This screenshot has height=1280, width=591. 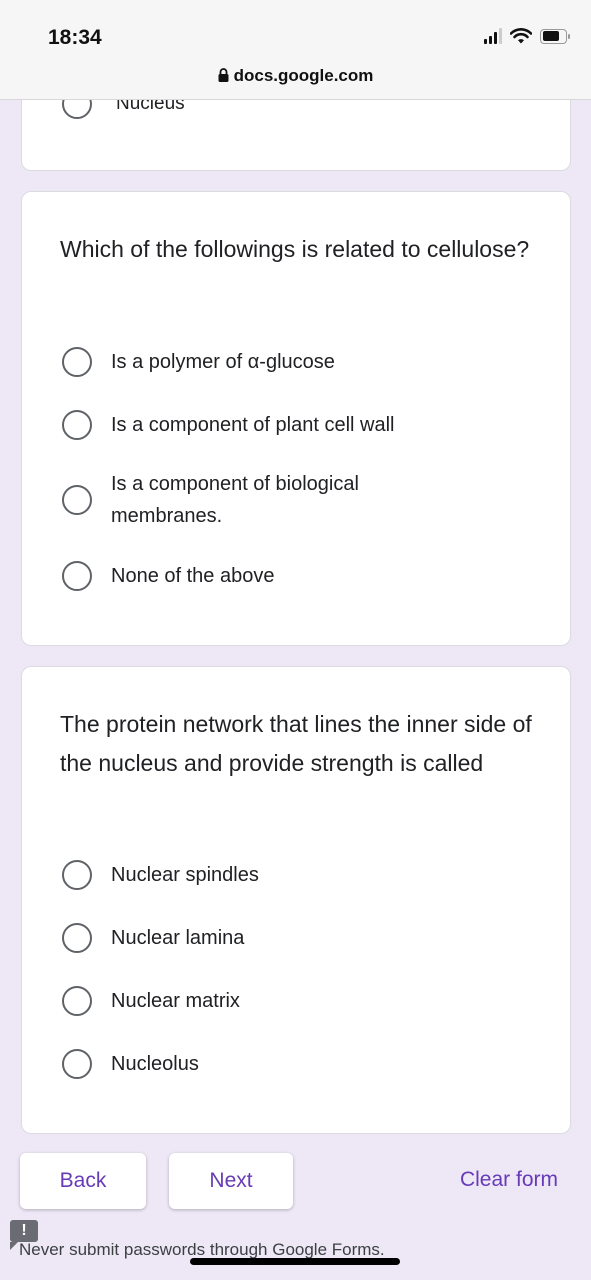 I want to click on option-item: Nucleolus, so click(x=130, y=1064).